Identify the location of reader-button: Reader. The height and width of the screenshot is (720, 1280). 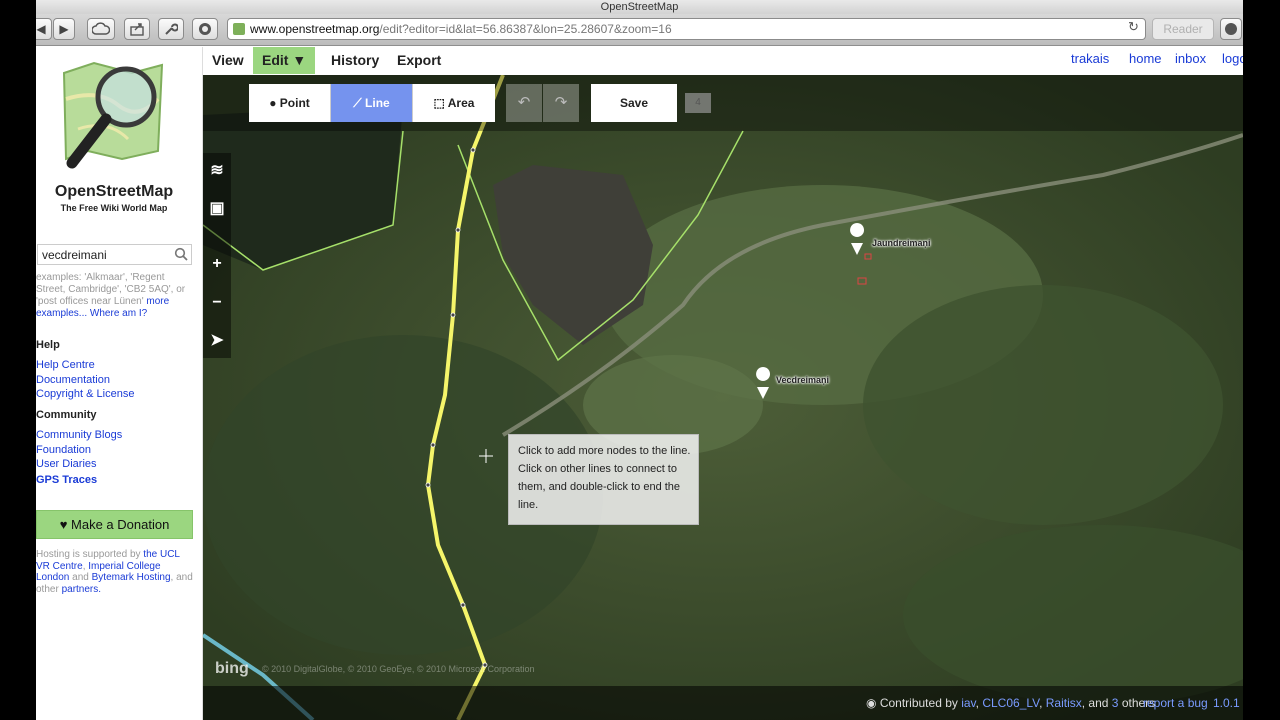
(1183, 29).